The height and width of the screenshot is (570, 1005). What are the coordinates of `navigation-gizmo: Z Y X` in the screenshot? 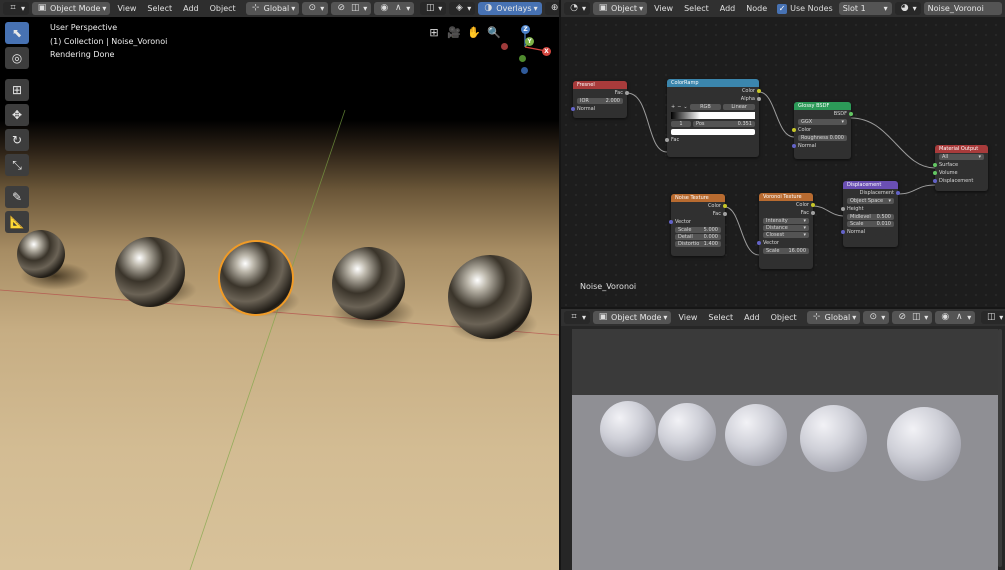 It's located at (528, 50).